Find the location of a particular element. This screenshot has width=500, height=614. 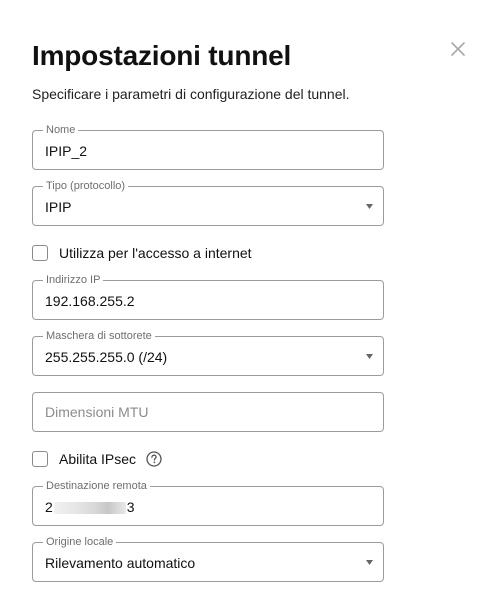

internet-access-label: Utilizza per l'accesso a internet is located at coordinates (155, 253).